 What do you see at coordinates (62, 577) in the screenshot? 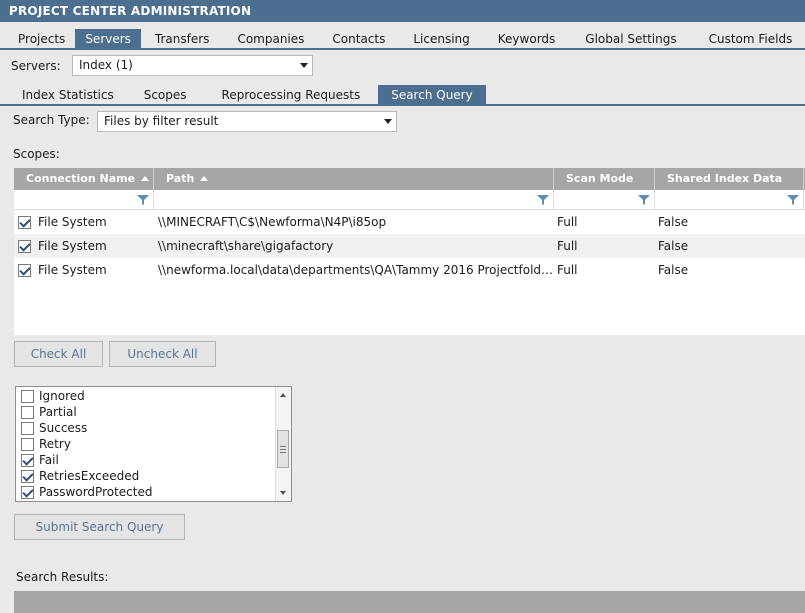
I see `search-results-label: Search Results:` at bounding box center [62, 577].